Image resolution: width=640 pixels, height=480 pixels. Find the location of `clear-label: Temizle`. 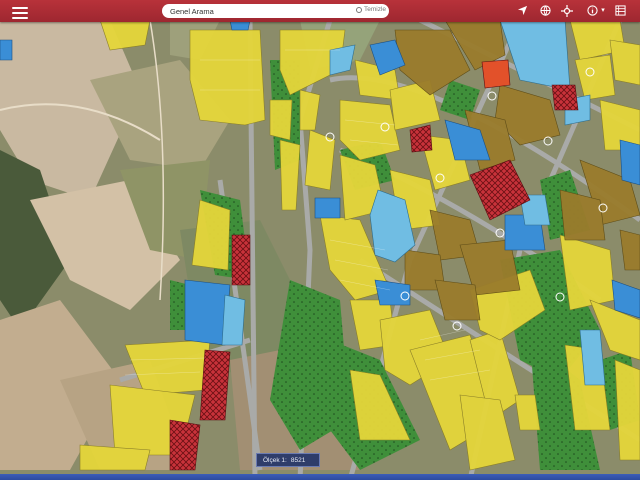

clear-label: Temizle is located at coordinates (375, 9).